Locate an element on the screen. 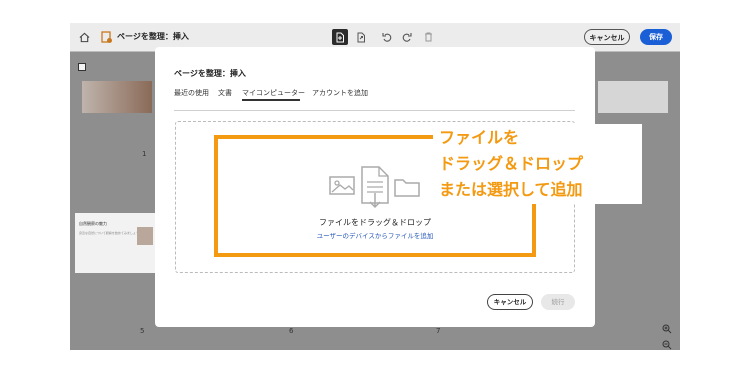 This screenshot has height=375, width=750. page-number: 7 is located at coordinates (438, 331).